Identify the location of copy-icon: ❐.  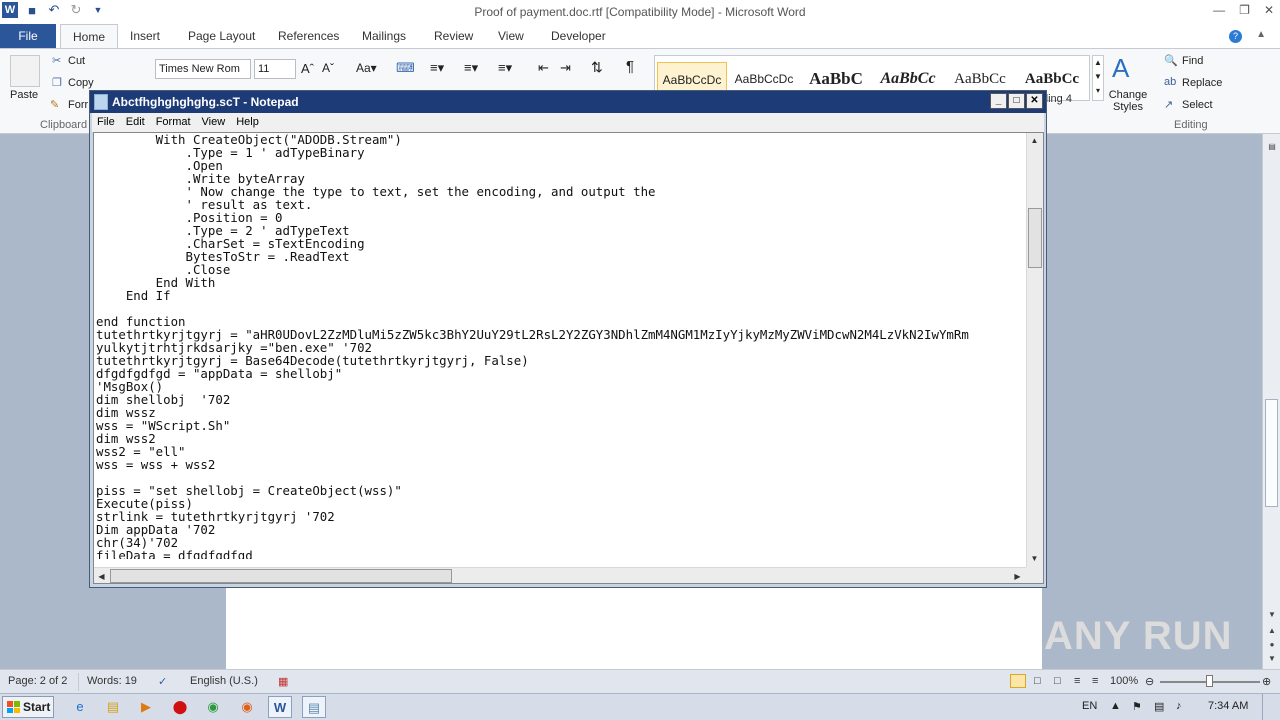
(57, 82).